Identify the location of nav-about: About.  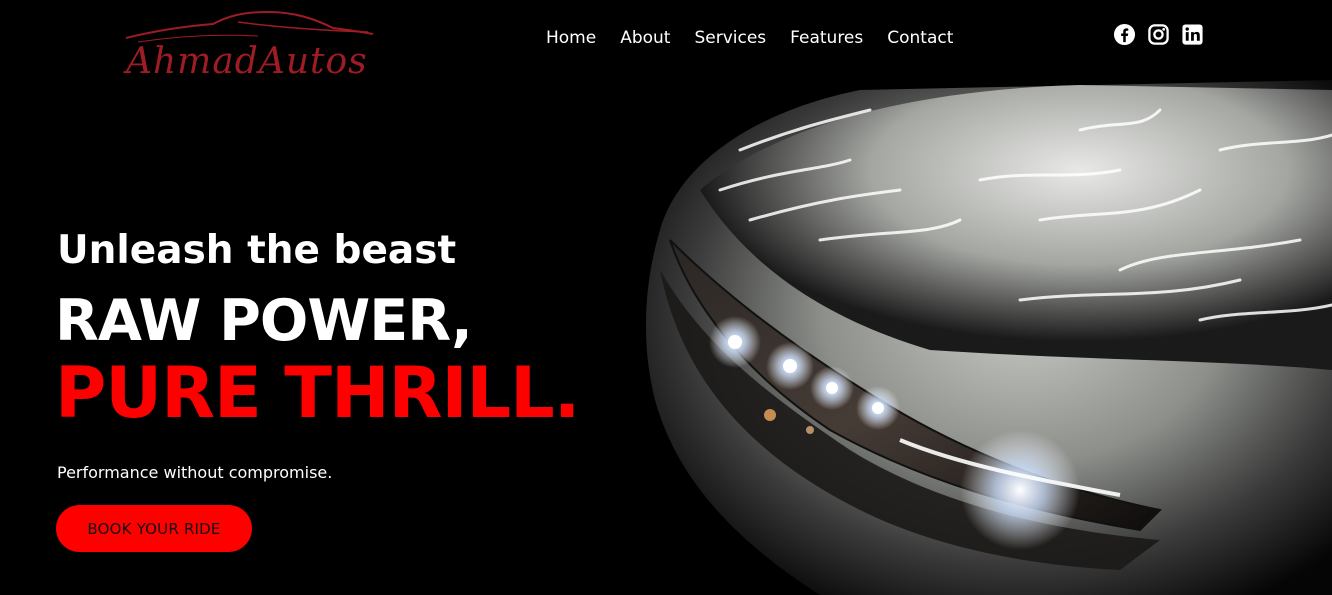
(645, 38).